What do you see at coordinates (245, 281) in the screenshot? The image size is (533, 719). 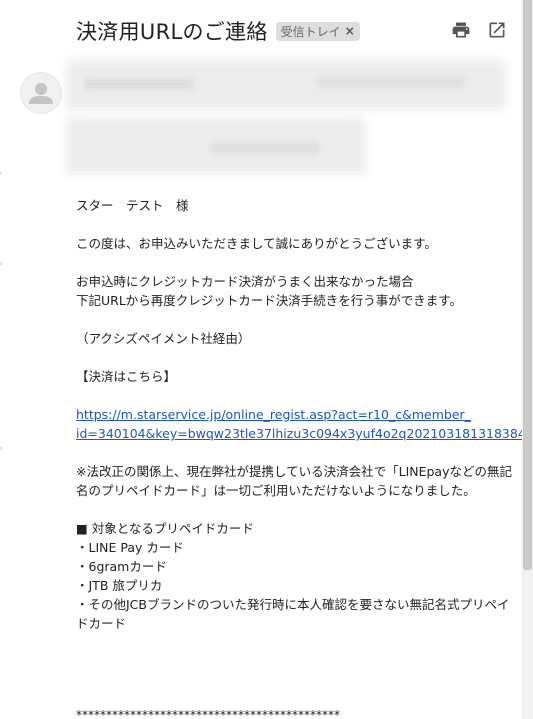 I see `paragraph-line: お申込時にクレジットカード決済がうまく出来なかった場合` at bounding box center [245, 281].